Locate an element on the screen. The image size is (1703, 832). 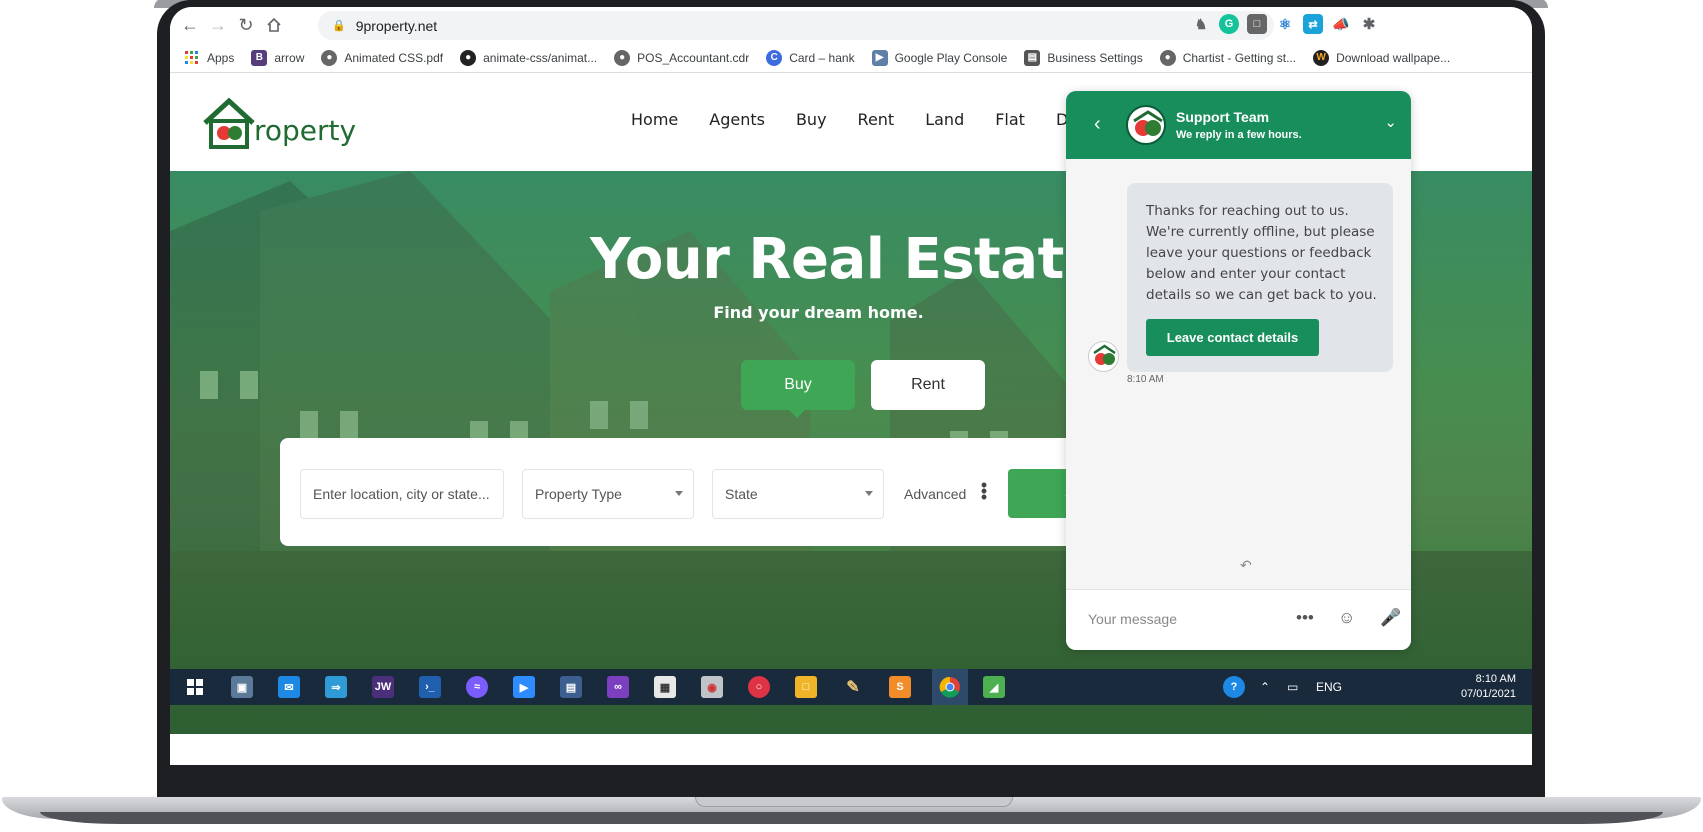
bookmark-label: Animated CSS.pdf is located at coordinates (394, 57).